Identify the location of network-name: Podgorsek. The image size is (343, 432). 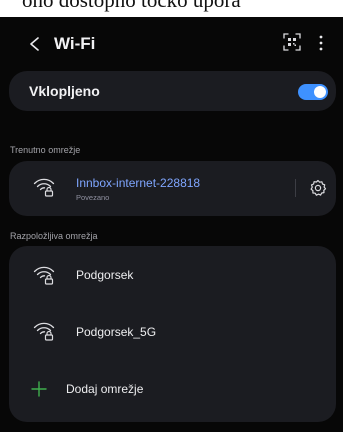
(105, 275).